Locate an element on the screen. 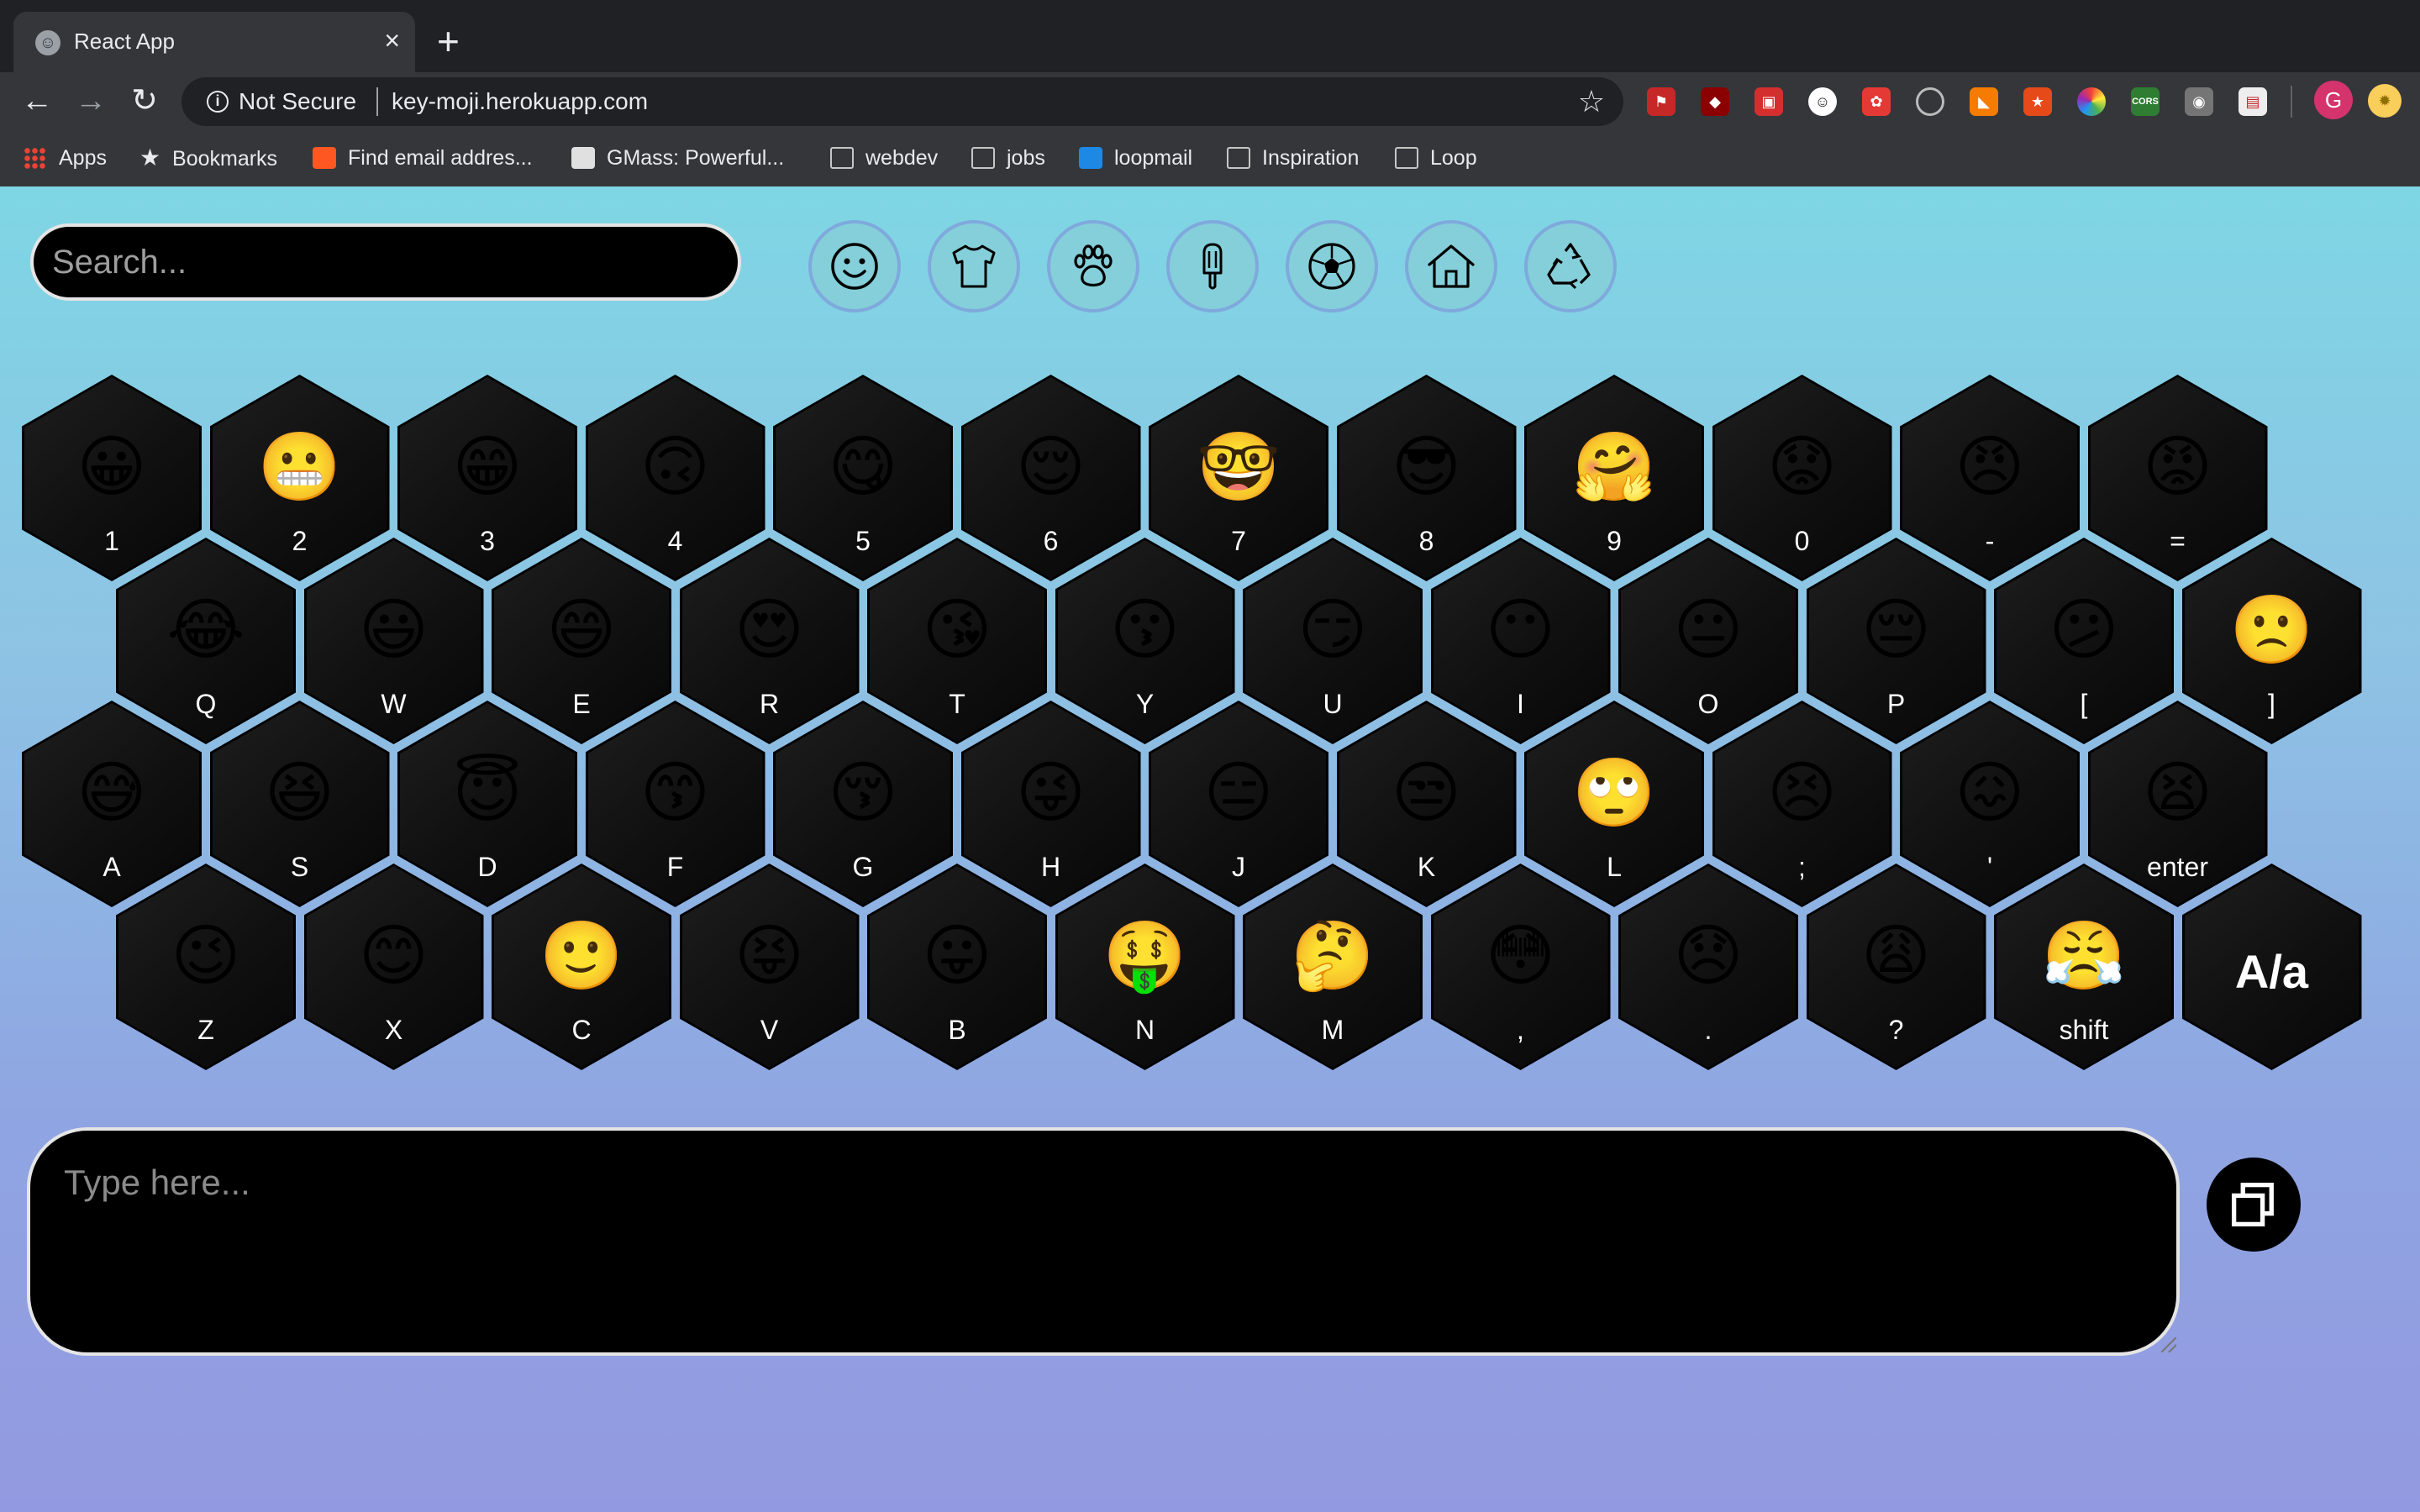  key-emoji: 😣 is located at coordinates (1802, 792).